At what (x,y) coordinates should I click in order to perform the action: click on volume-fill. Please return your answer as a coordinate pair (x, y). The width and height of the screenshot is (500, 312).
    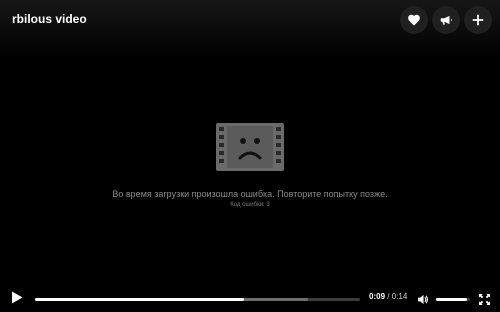
    Looking at the image, I should click on (451, 299).